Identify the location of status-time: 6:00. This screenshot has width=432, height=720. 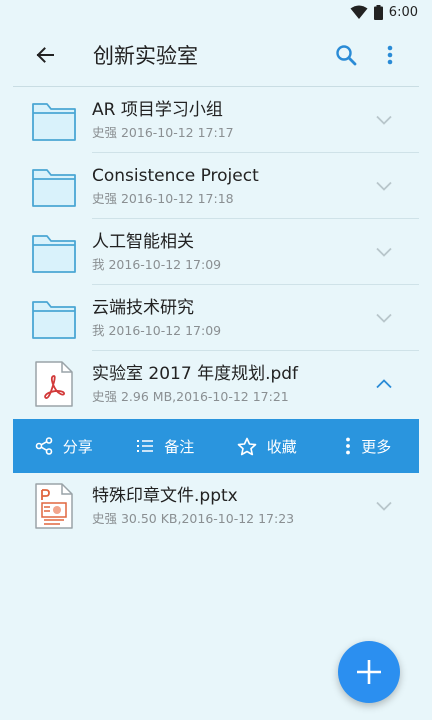
(403, 12).